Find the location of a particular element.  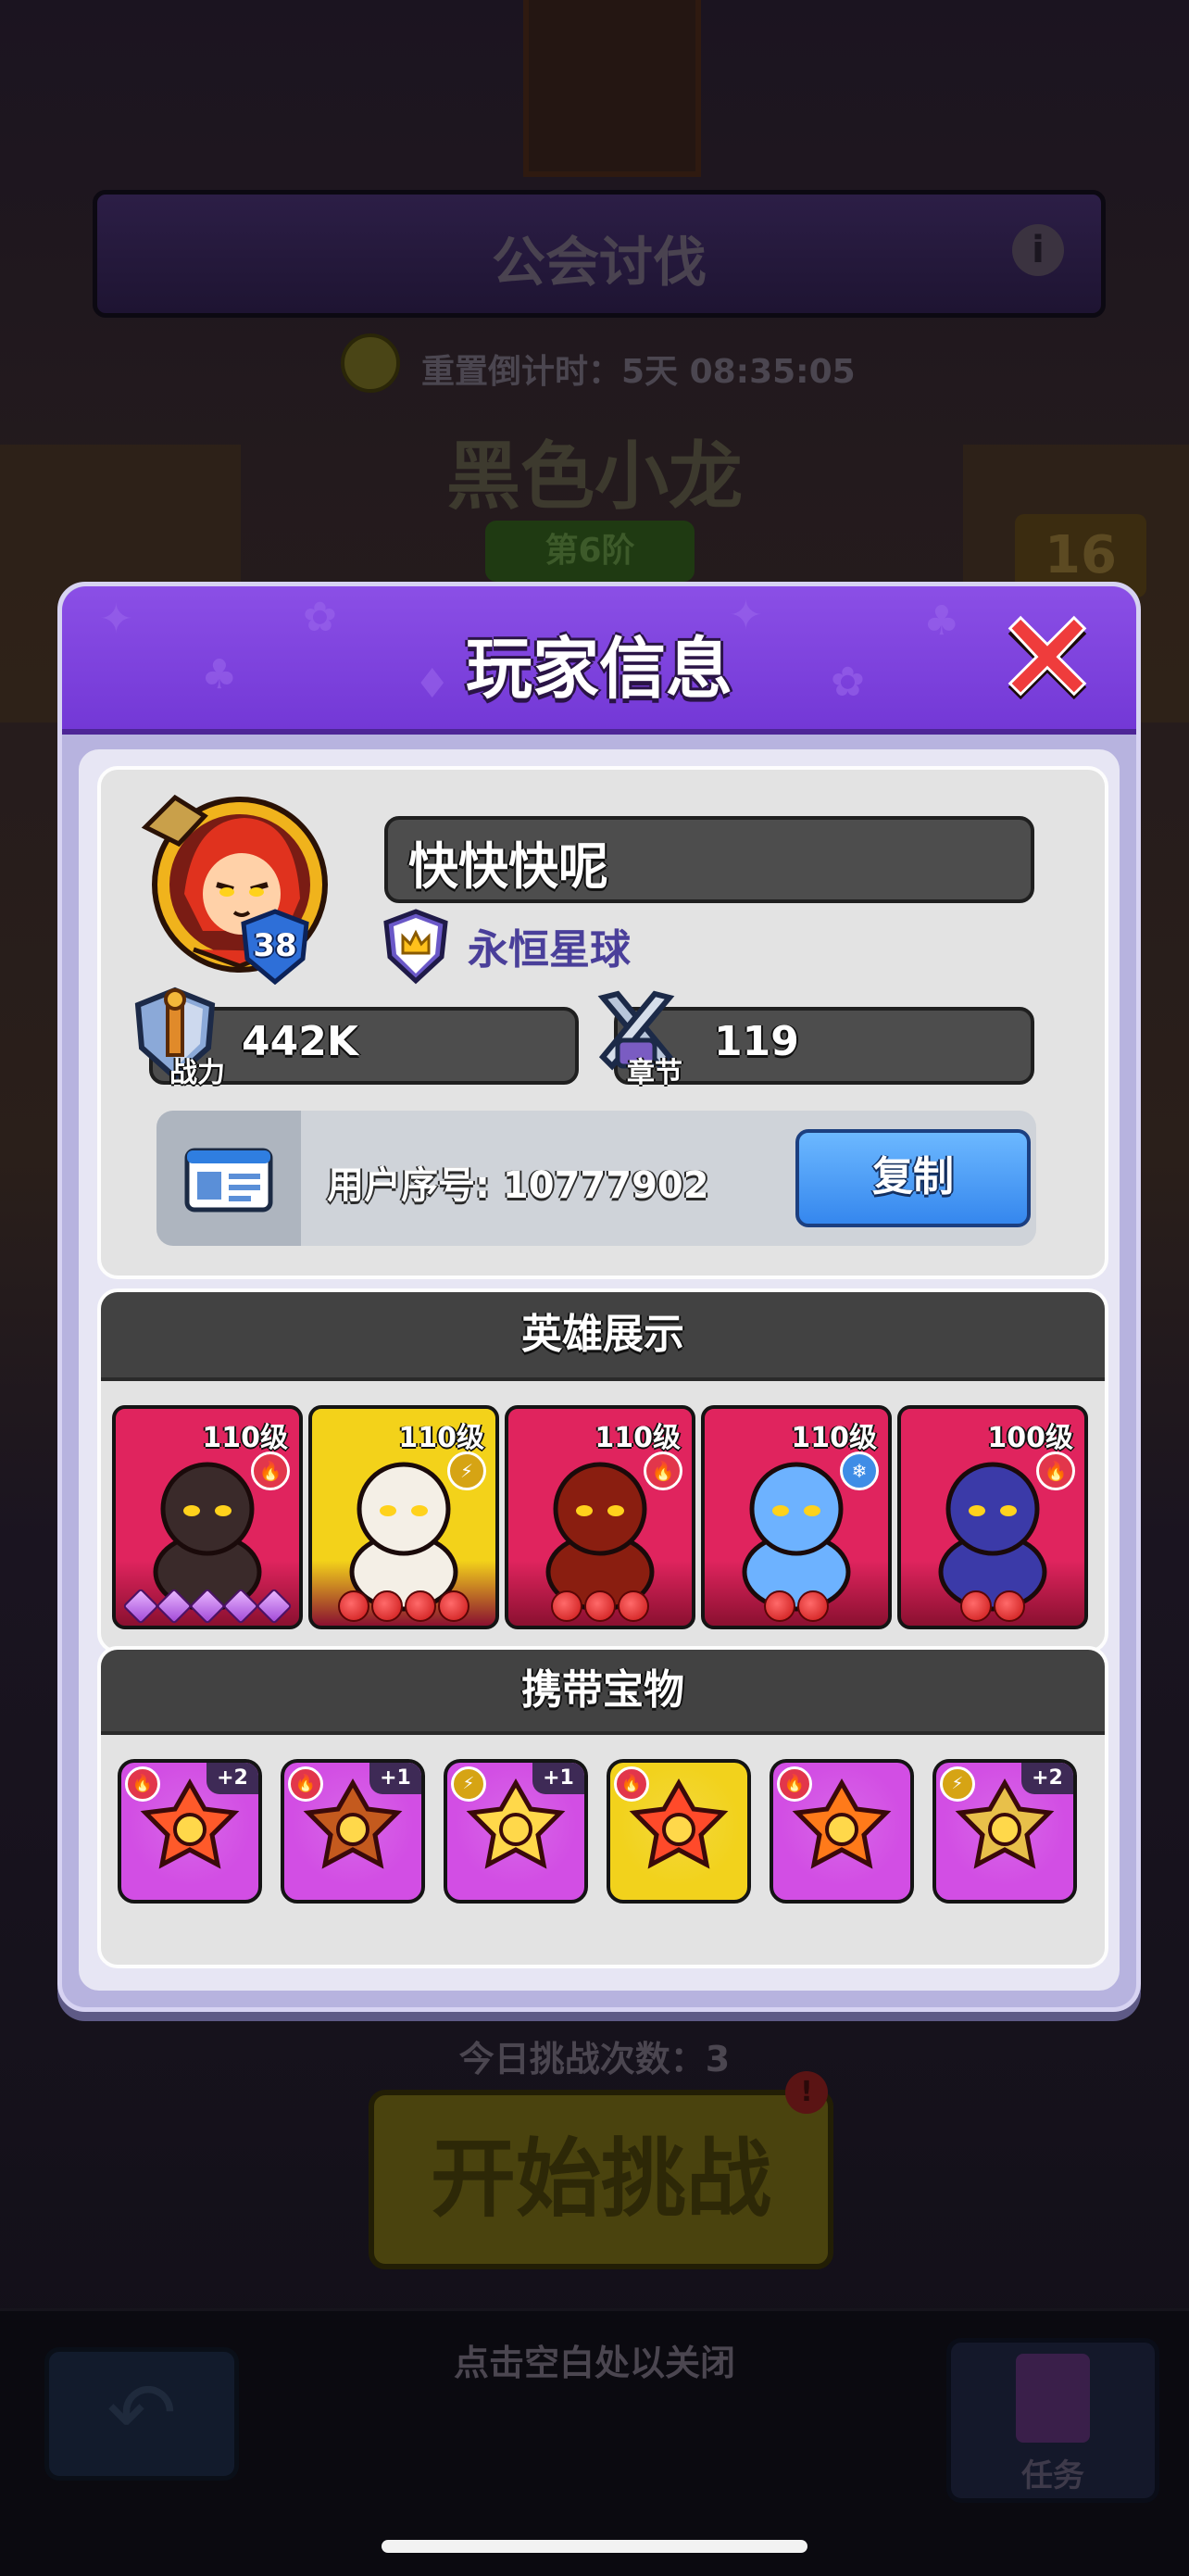

modal-header: ✦ ♣ ✿ ♦ ✦ ✿ ♣ 玩家信息 is located at coordinates (599, 660).